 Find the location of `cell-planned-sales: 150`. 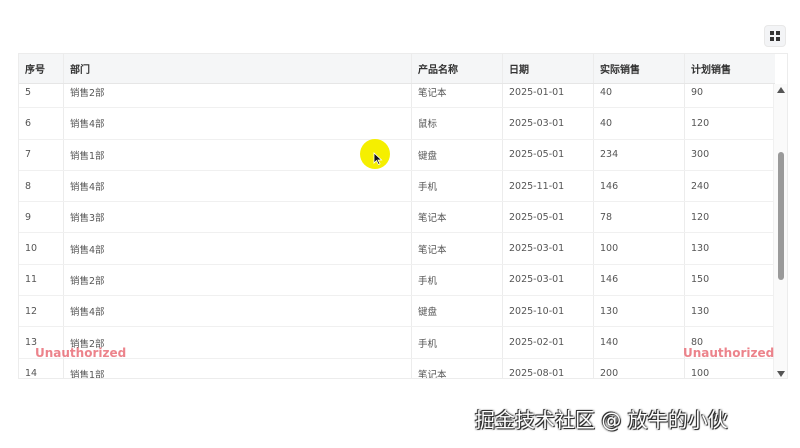

cell-planned-sales: 150 is located at coordinates (700, 280).